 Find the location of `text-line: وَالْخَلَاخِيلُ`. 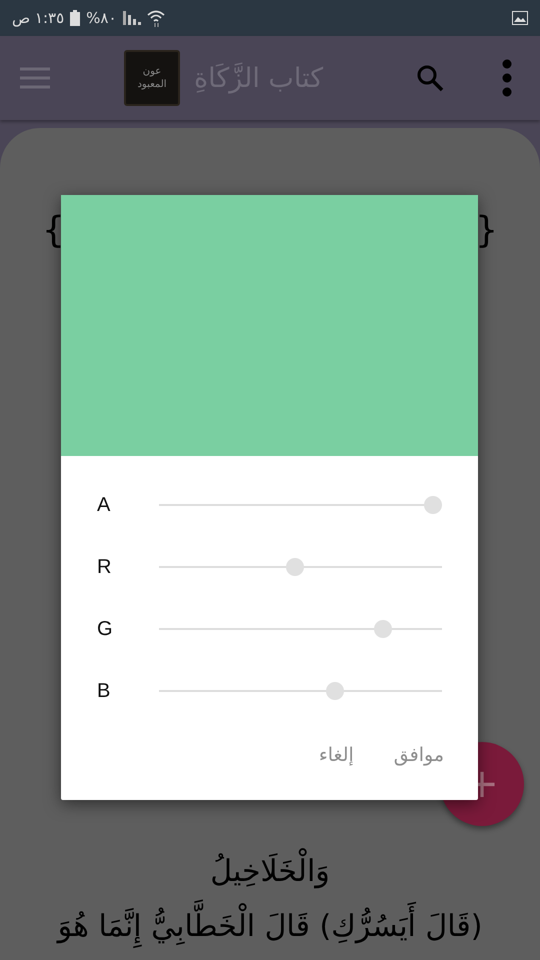

text-line: وَالْخَلَاخِيلُ is located at coordinates (270, 871).